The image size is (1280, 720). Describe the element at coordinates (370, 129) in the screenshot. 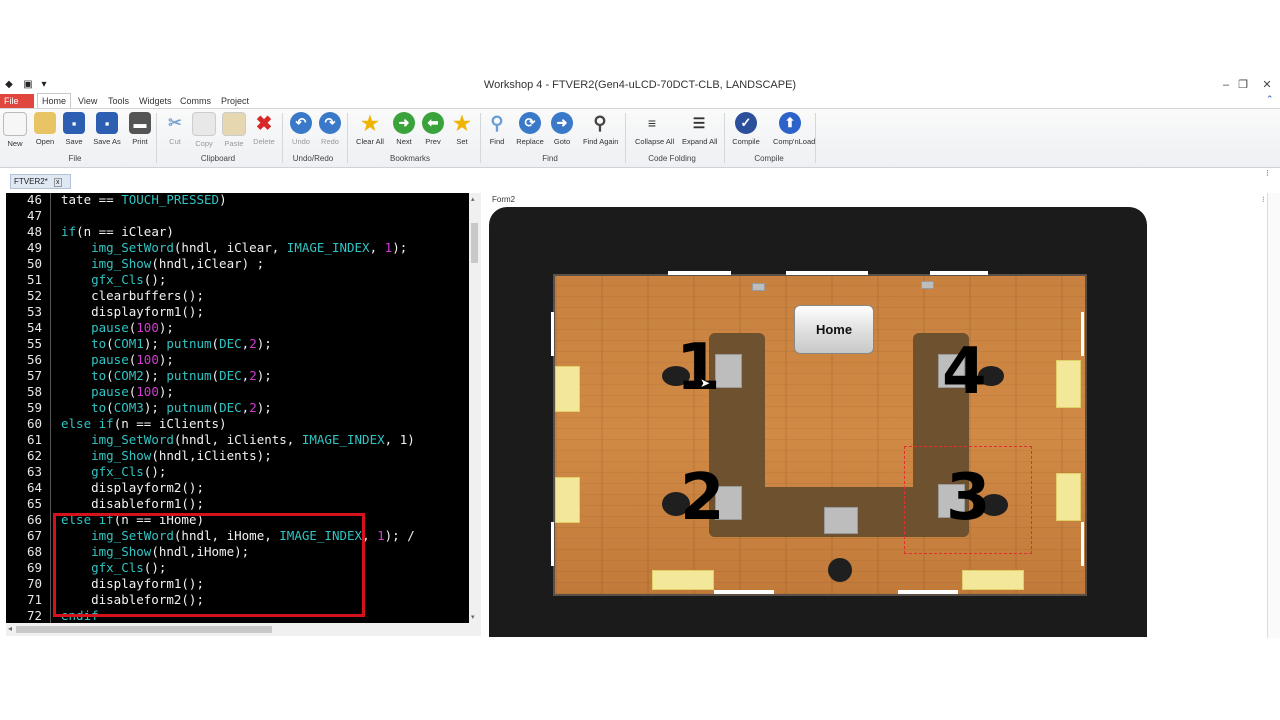

I see `clear-all-bookmarks-button: ★ Clear All` at that location.